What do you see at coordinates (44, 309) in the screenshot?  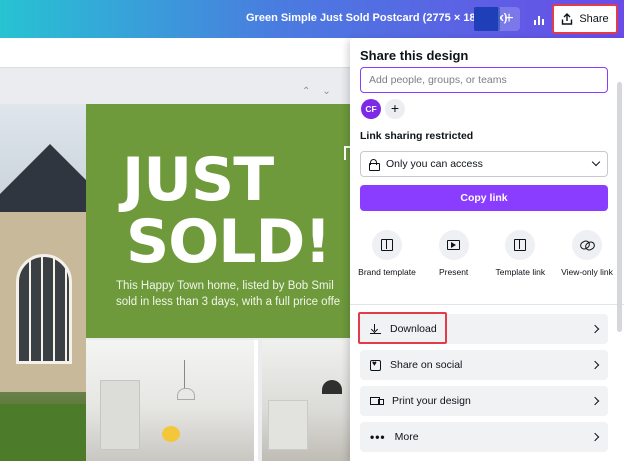 I see `house-window` at bounding box center [44, 309].